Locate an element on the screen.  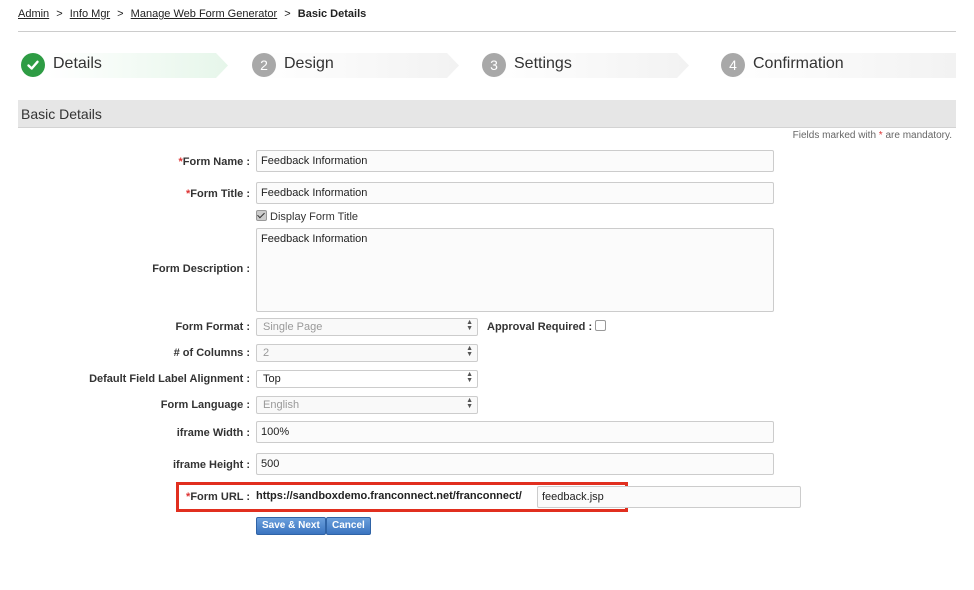
breadcrumb-current: Basic Details is located at coordinates (332, 14).